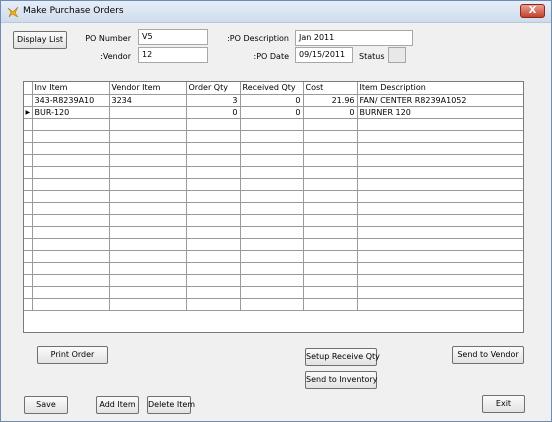 The image size is (552, 422). I want to click on po-description-field: Jan 2011, so click(354, 38).